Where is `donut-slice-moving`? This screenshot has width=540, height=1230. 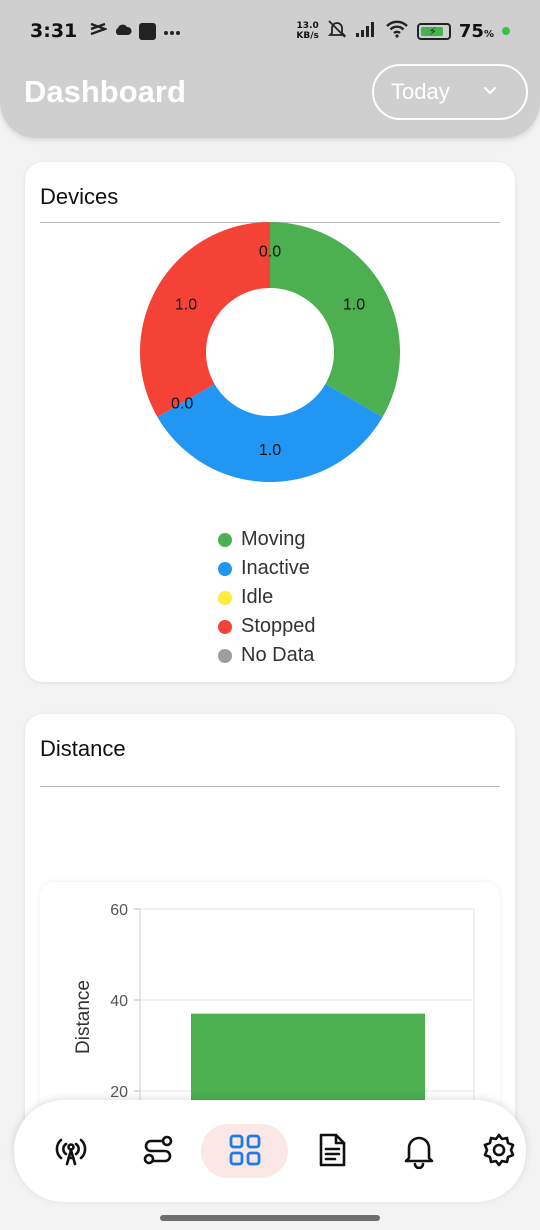 donut-slice-moving is located at coordinates (335, 319).